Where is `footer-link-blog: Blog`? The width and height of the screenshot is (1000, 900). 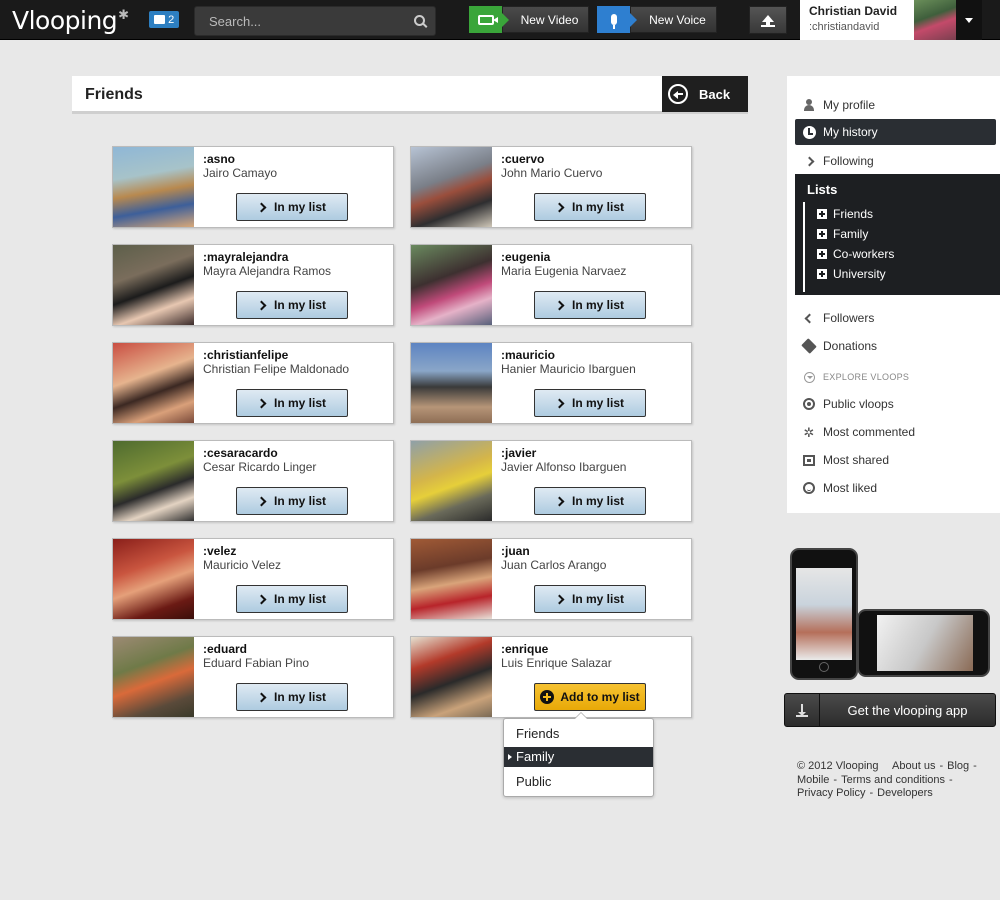
footer-link-blog: Blog is located at coordinates (958, 766).